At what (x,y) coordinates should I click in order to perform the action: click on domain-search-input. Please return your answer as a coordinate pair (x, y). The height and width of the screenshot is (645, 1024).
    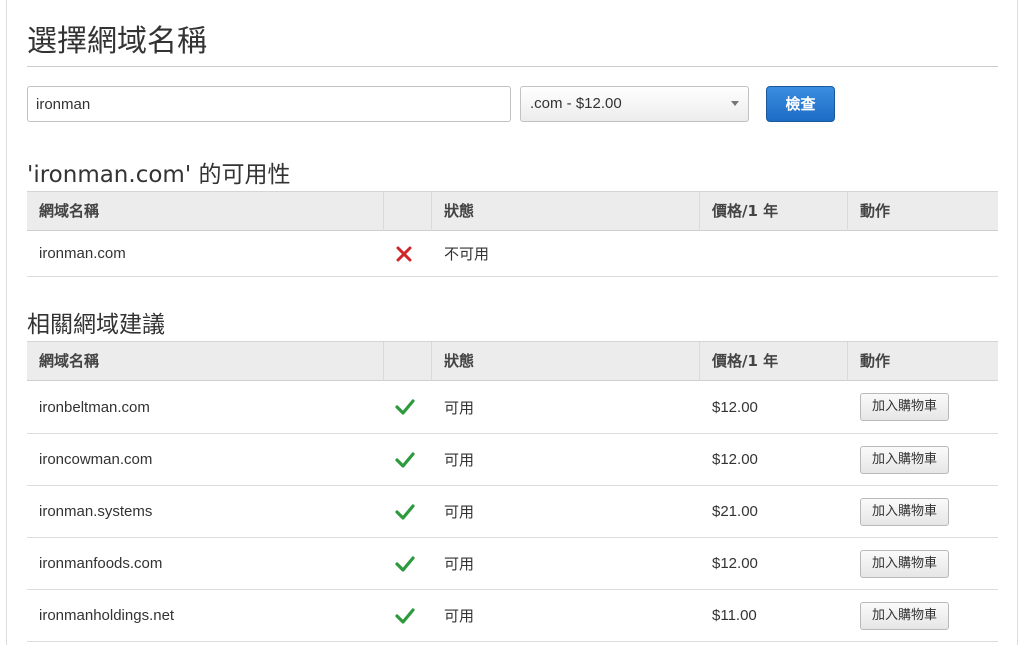
    Looking at the image, I should click on (269, 104).